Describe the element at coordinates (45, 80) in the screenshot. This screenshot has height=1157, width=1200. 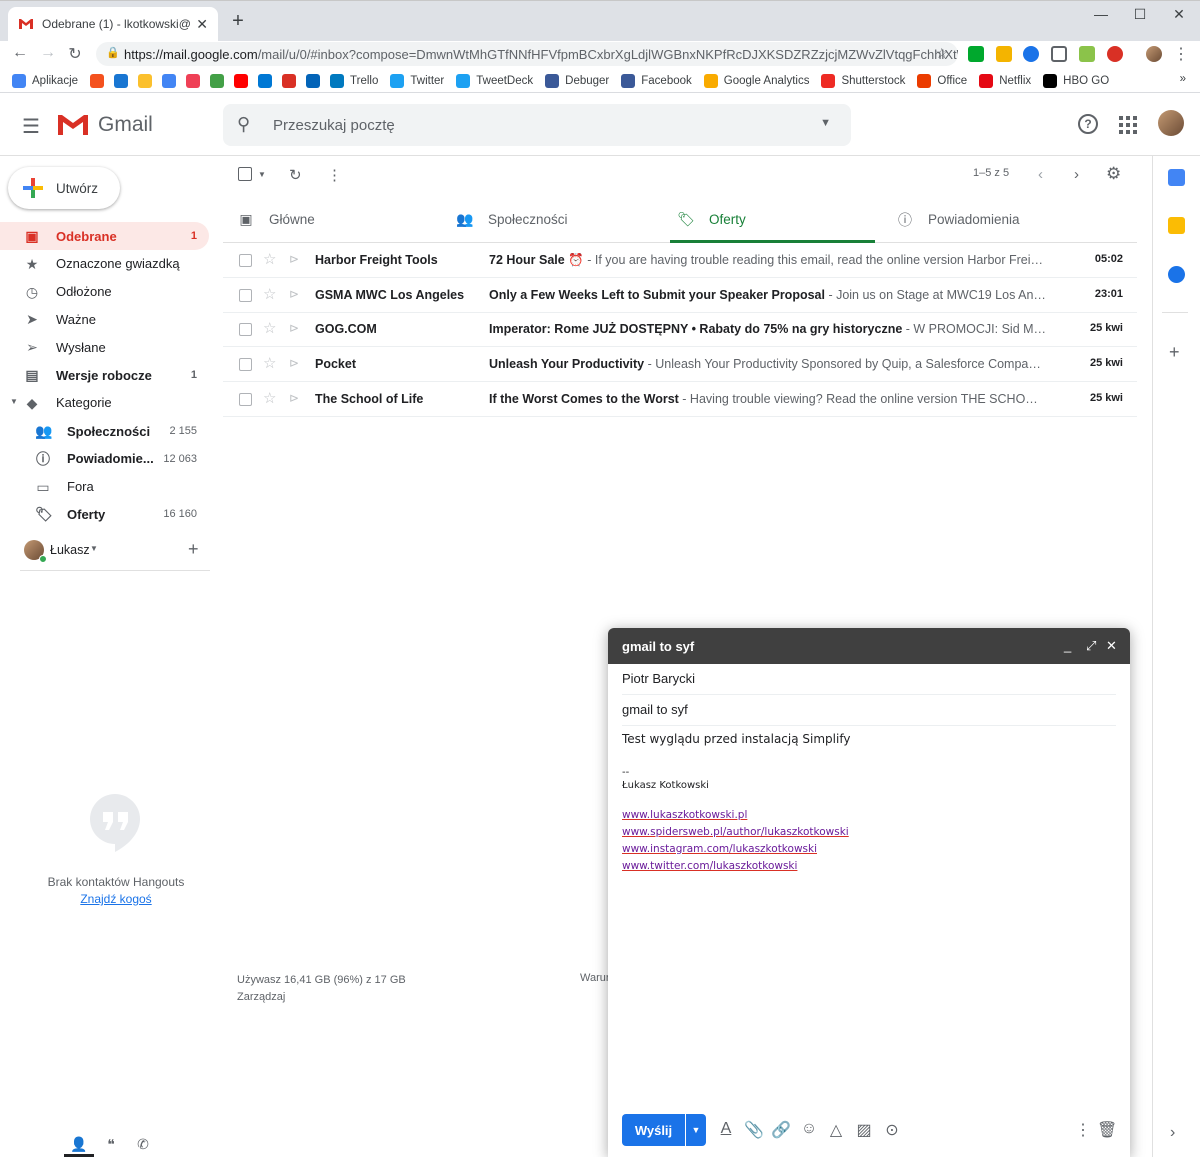
I see `bookmark-item: Aplikacje` at that location.